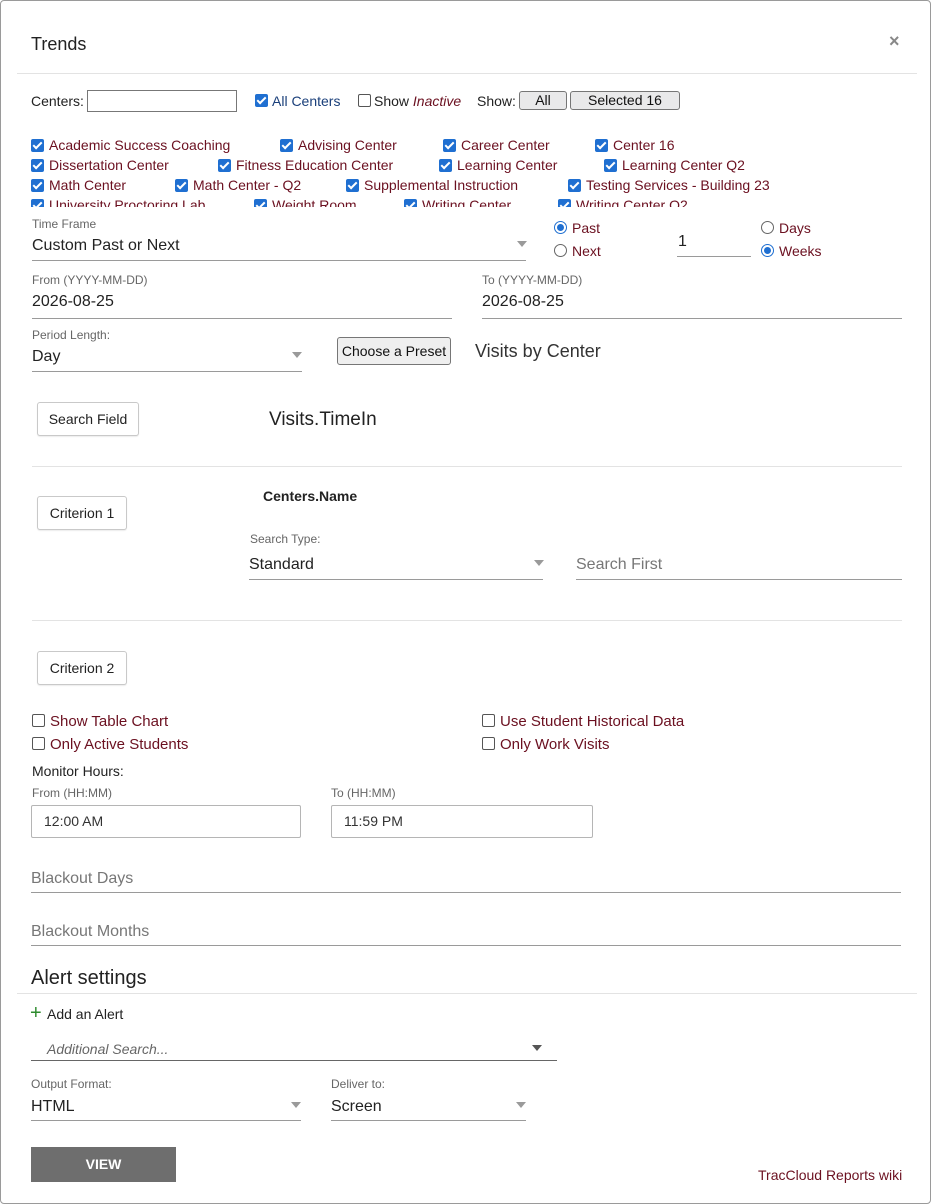 This screenshot has height=1204, width=931. I want to click on criterion-1-button: Criterion 1, so click(82, 513).